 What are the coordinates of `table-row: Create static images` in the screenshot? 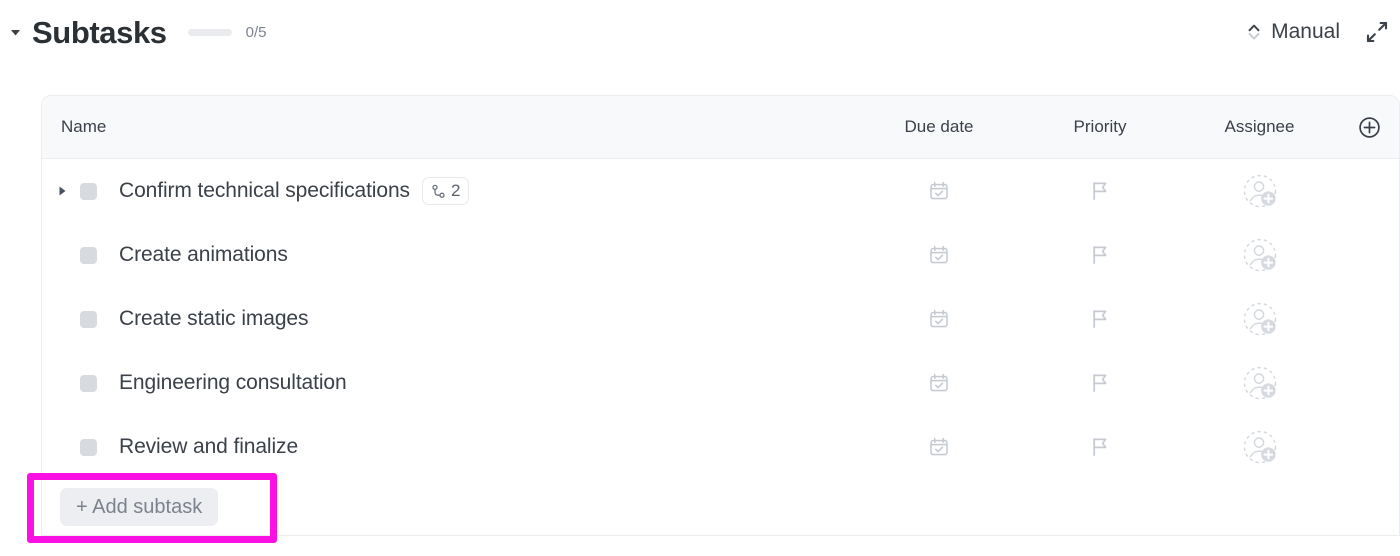 It's located at (720, 319).